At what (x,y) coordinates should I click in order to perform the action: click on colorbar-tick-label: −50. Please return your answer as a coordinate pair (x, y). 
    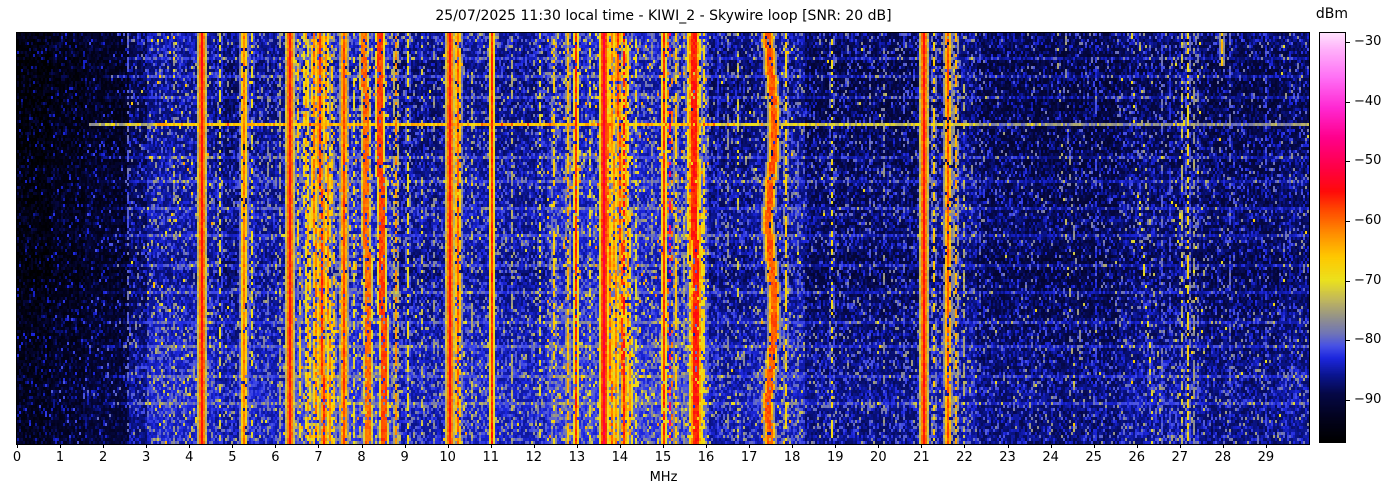
    Looking at the image, I should click on (1368, 161).